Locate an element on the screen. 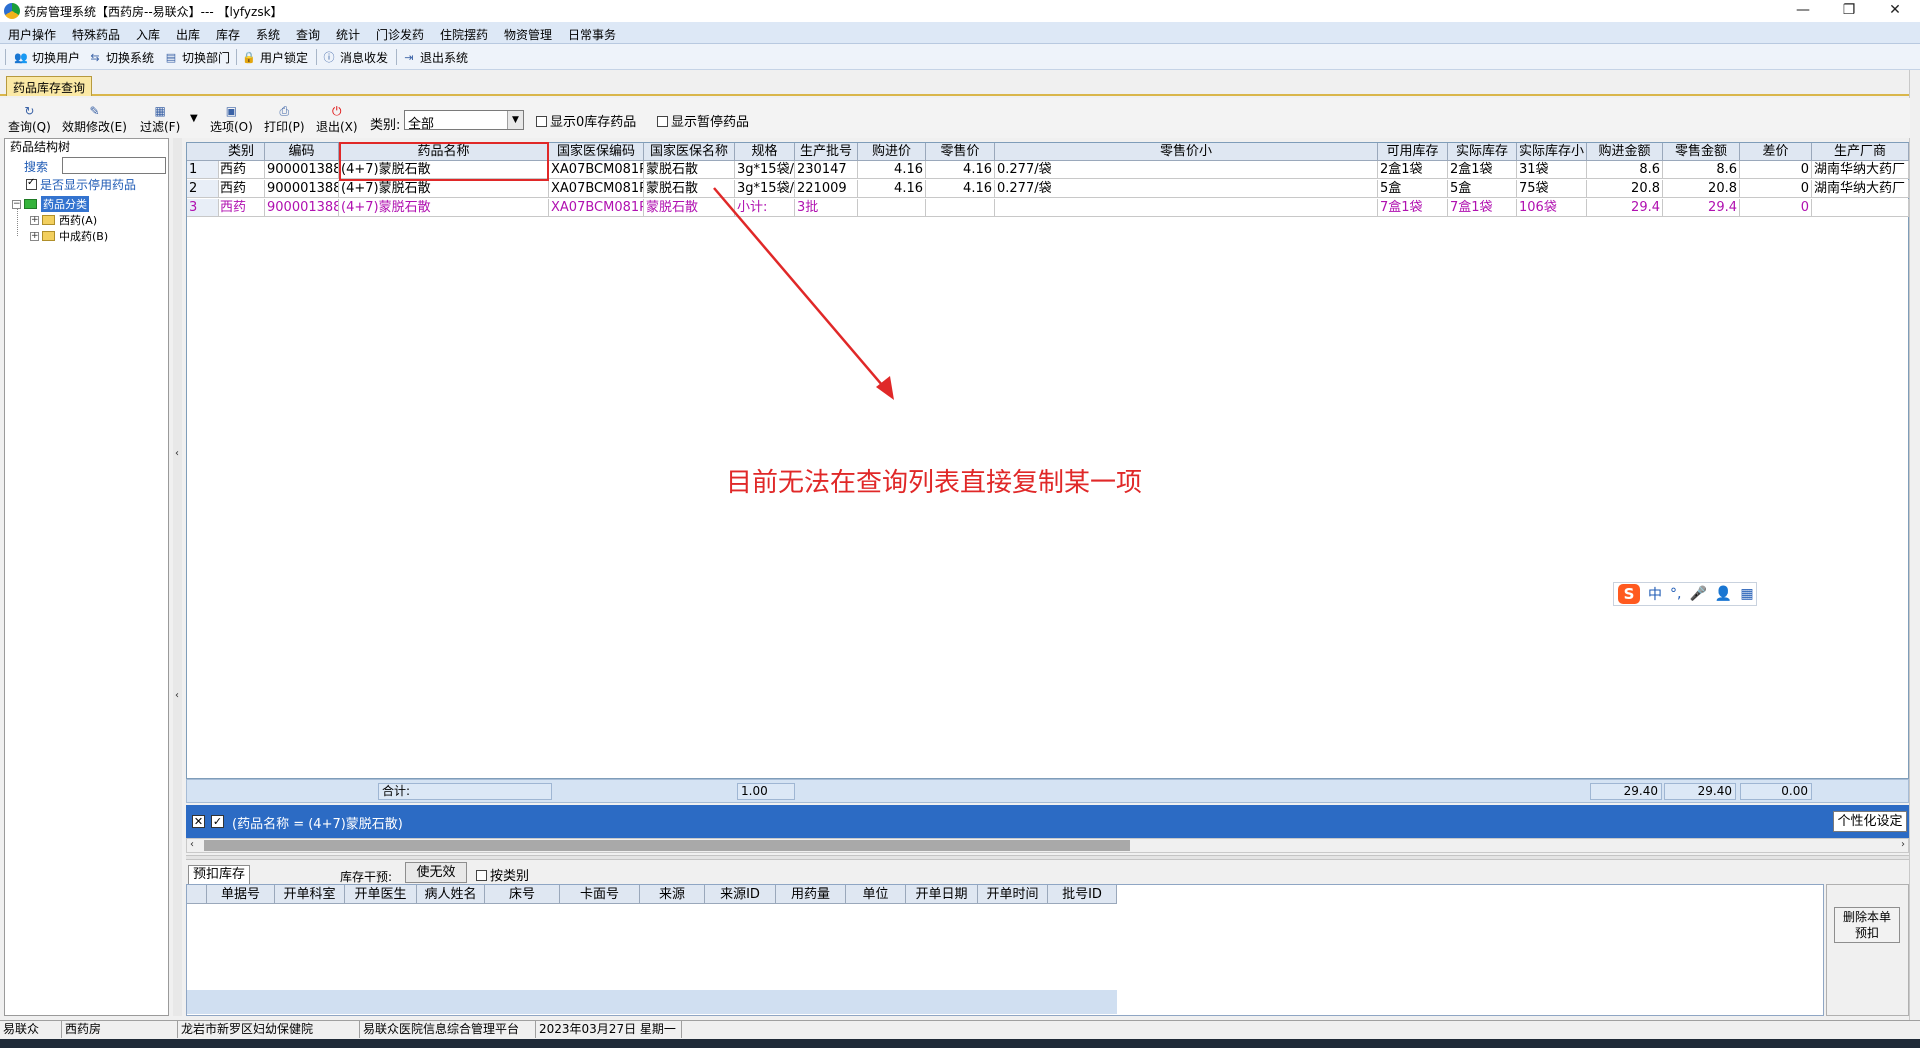 This screenshot has width=1920, height=1048. vertical-splitter: ‹ ‹ is located at coordinates (177, 577).